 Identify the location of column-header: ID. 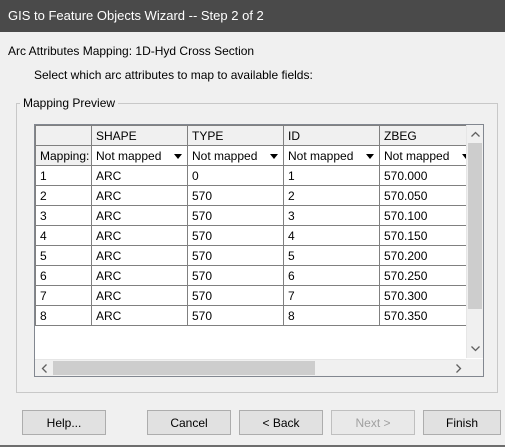
(331, 135).